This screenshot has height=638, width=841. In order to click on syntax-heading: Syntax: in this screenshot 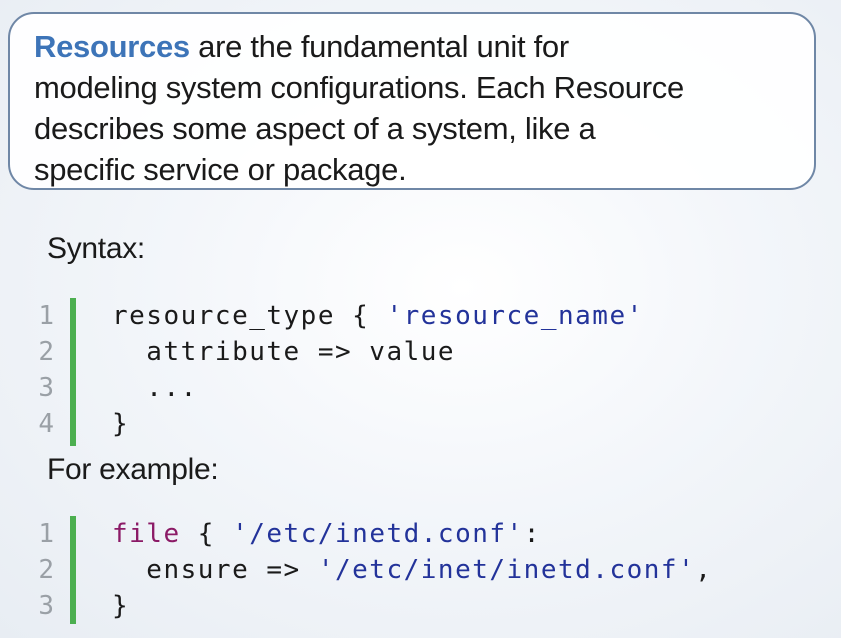, I will do `click(96, 248)`.